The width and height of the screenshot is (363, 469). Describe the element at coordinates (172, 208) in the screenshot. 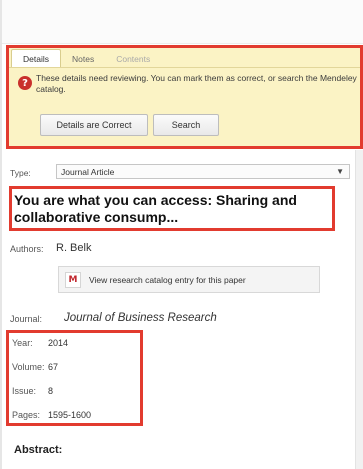

I see `highlight-box-title` at that location.